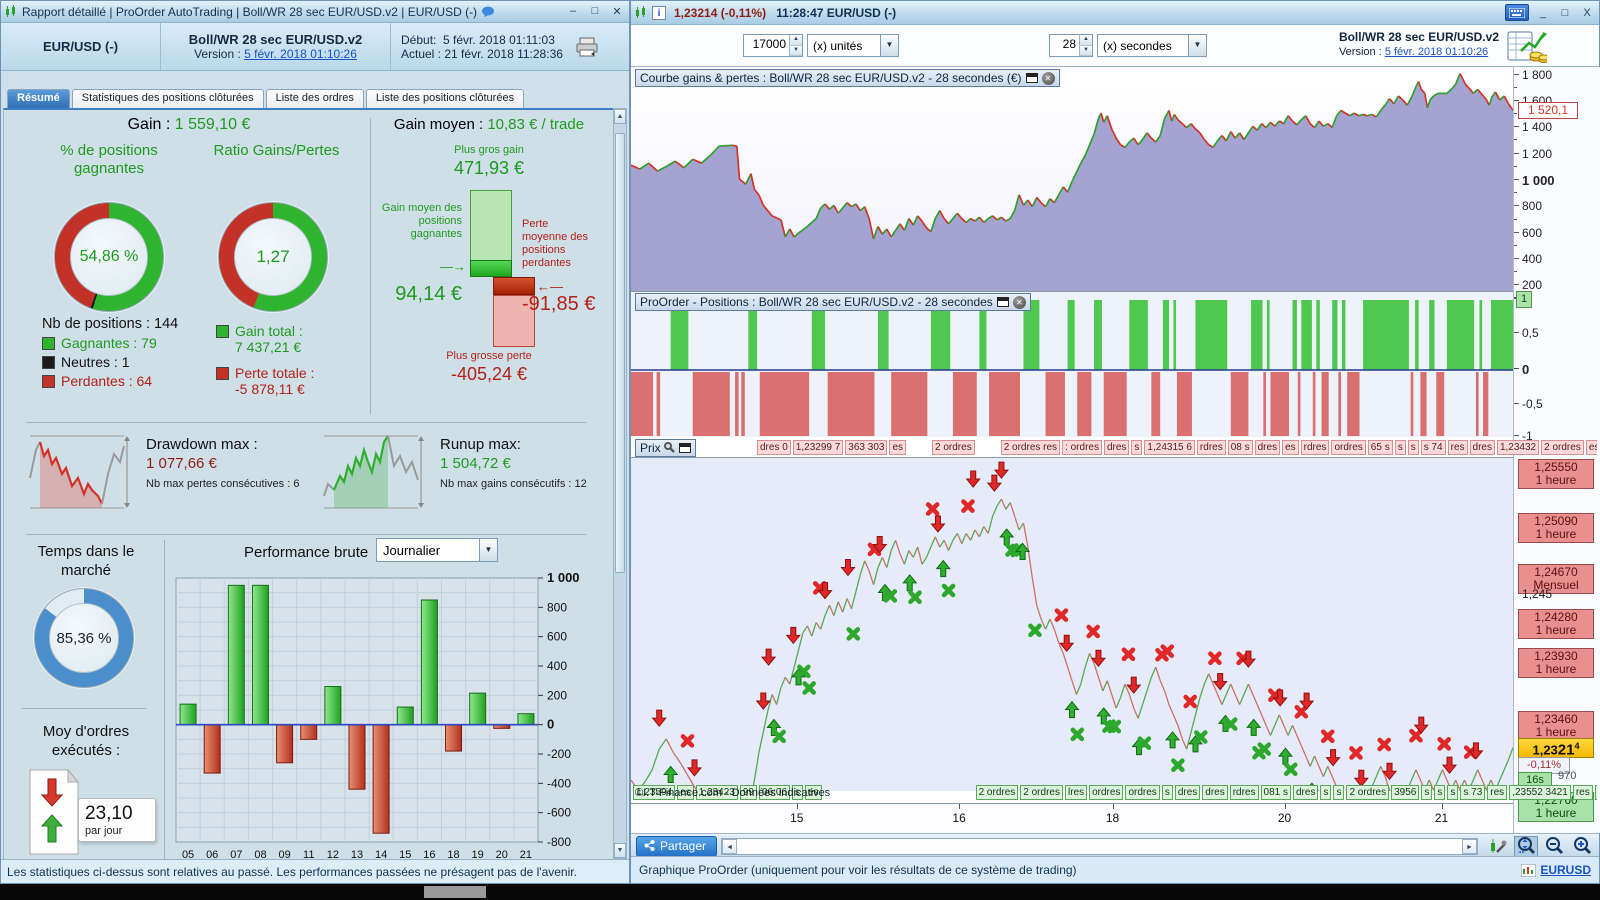 The width and height of the screenshot is (1600, 900). Describe the element at coordinates (223, 484) in the screenshot. I see `drawdown-sub: Nb max pertes consécutives : 6` at that location.